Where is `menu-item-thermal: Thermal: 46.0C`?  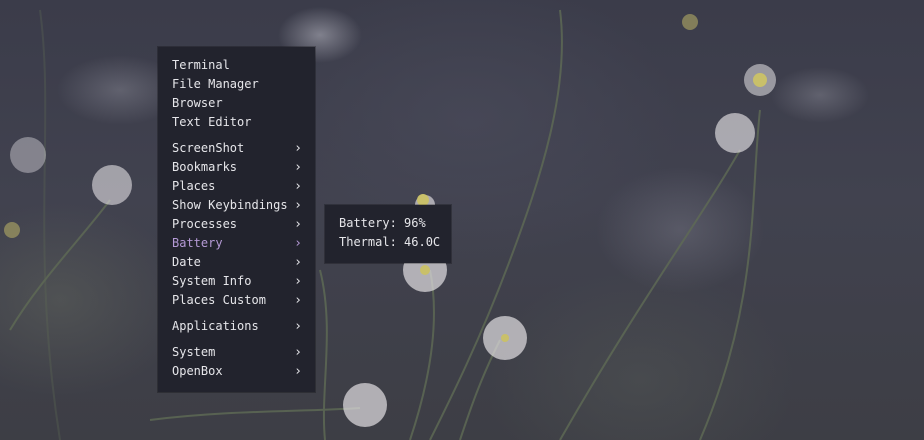
menu-item-thermal: Thermal: 46.0C is located at coordinates (388, 242).